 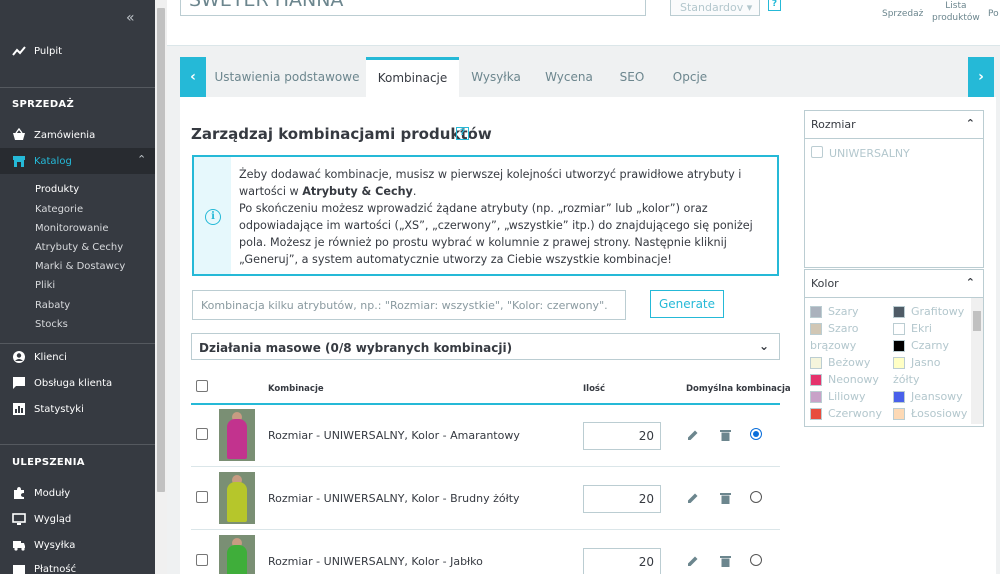 What do you see at coordinates (130, 18) in the screenshot?
I see `double-chevron-left-icon: «` at bounding box center [130, 18].